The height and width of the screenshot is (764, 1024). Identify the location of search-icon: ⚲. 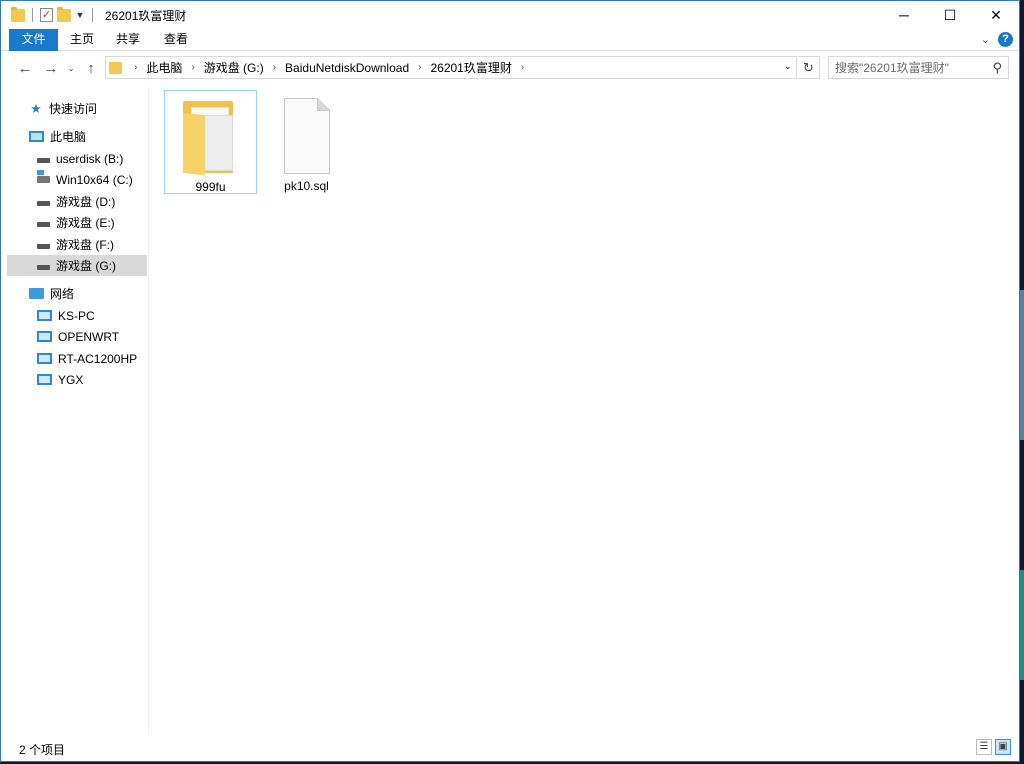
(997, 68).